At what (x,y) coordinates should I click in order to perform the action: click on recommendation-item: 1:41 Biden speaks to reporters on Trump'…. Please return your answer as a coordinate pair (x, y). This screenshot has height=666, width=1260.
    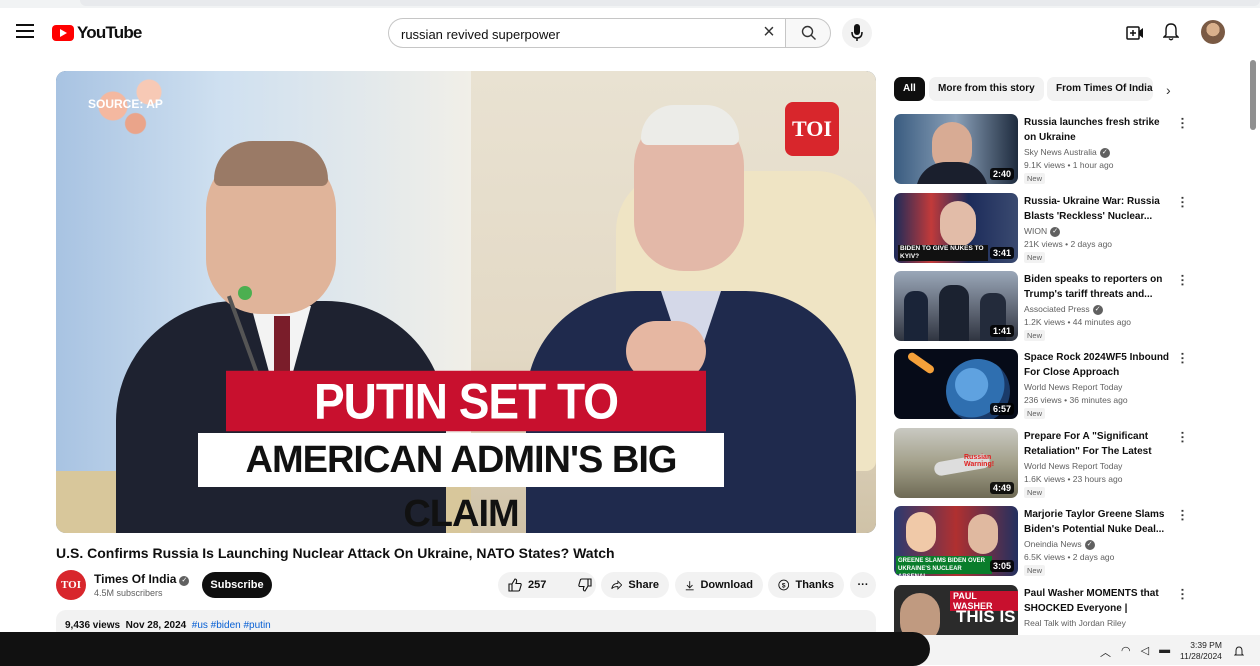
    Looking at the image, I should click on (1074, 307).